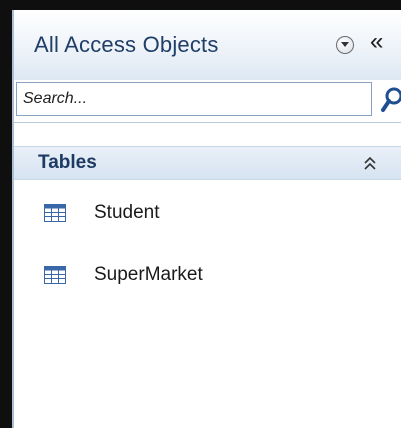  What do you see at coordinates (6, 214) in the screenshot?
I see `window-left-border` at bounding box center [6, 214].